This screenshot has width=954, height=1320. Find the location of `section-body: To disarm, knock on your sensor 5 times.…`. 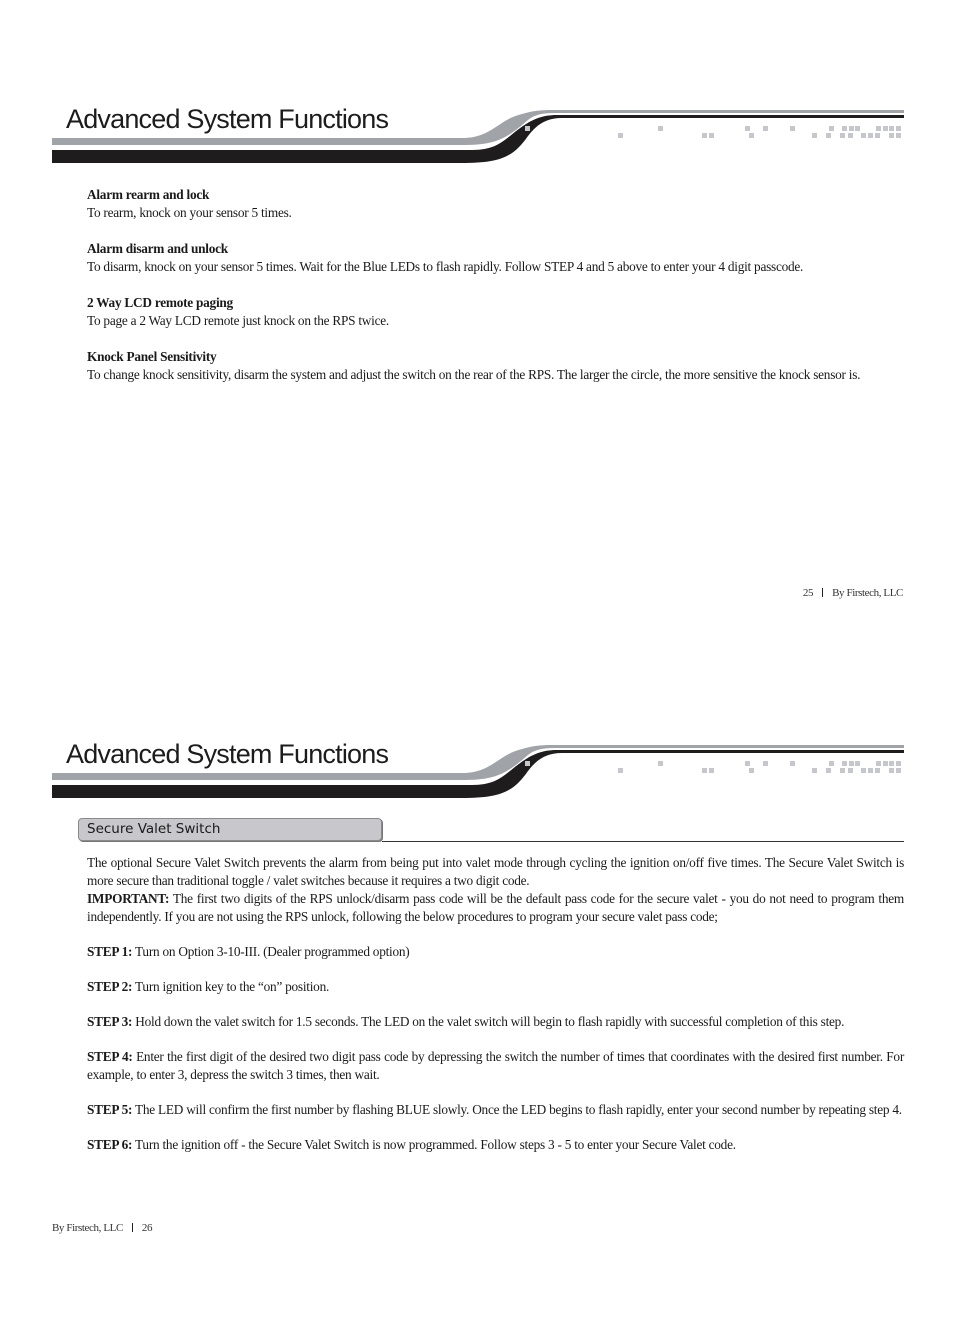

section-body: To disarm, knock on your sensor 5 times.… is located at coordinates (445, 266).